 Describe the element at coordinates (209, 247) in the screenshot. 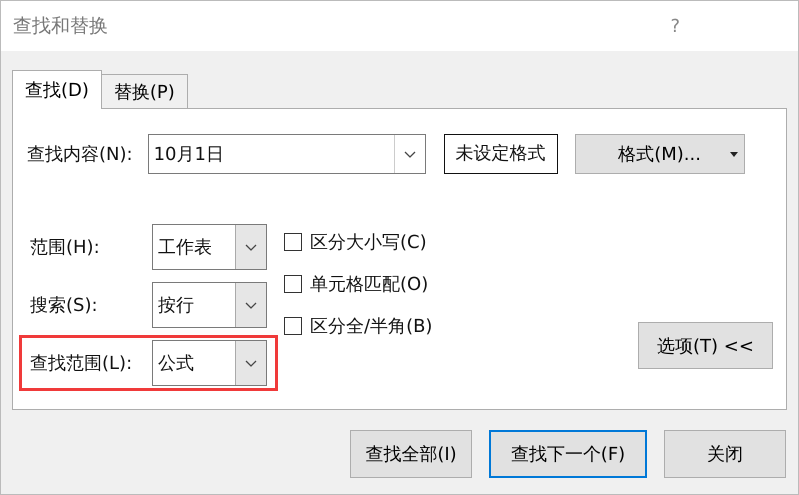

I see `option-combo: 工作表` at that location.